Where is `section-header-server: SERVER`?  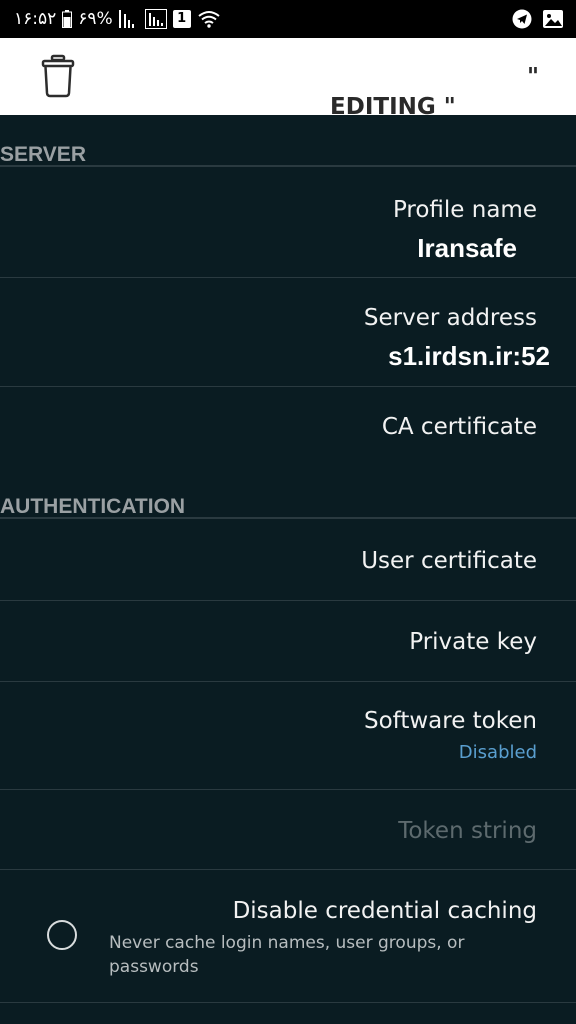
section-header-server: SERVER is located at coordinates (43, 154).